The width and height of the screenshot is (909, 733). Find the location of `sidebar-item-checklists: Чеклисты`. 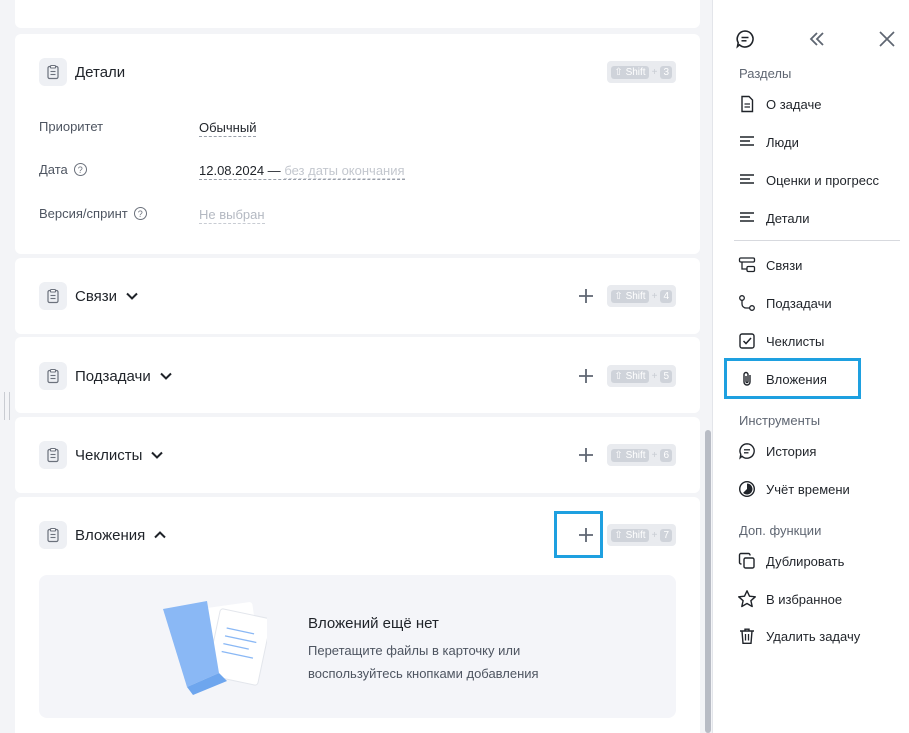

sidebar-item-checklists: Чеклисты is located at coordinates (780, 341).